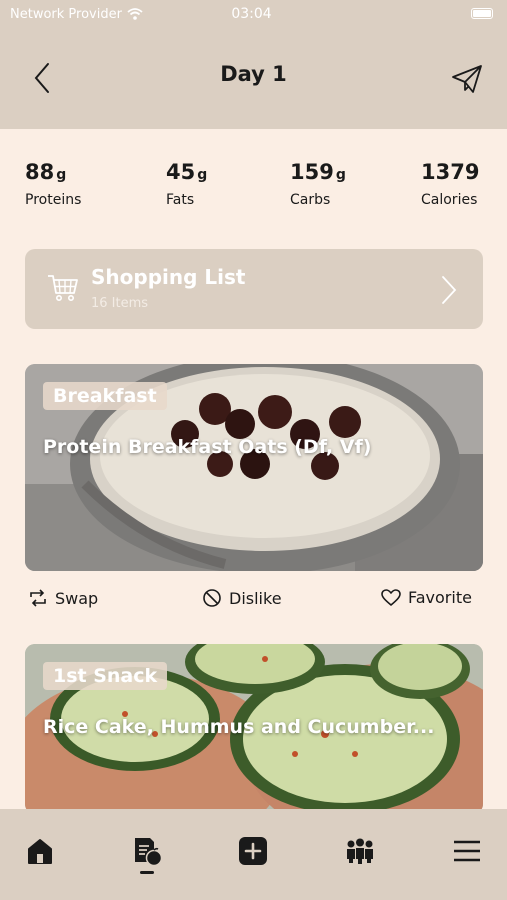  Describe the element at coordinates (63, 288) in the screenshot. I see `cart-icon` at that location.